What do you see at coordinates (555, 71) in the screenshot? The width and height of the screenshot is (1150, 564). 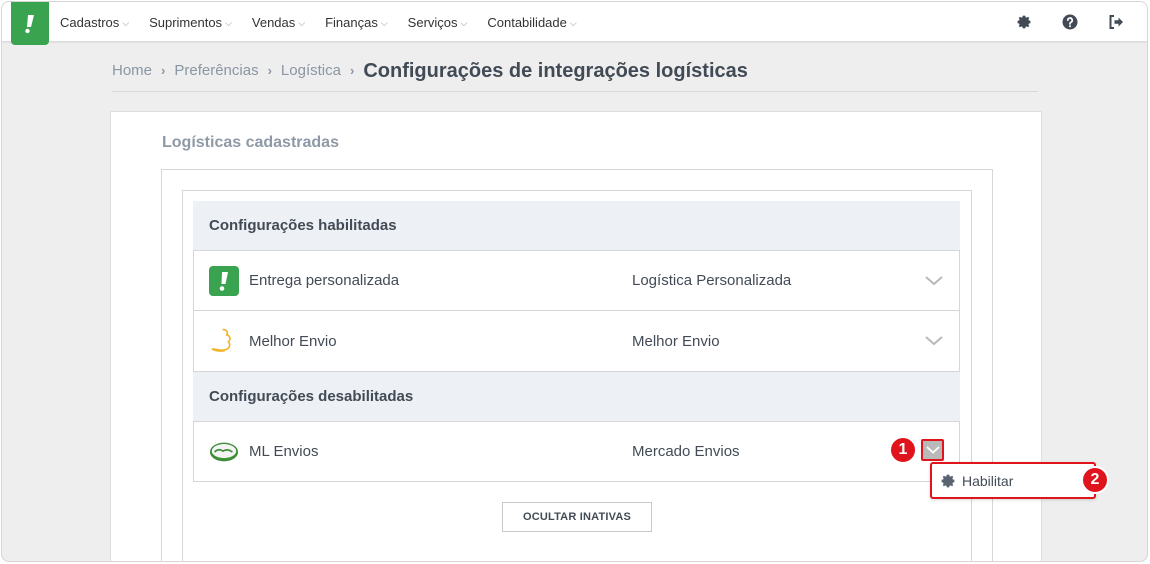 I see `page-title: Configurações de integrações logísticas` at bounding box center [555, 71].